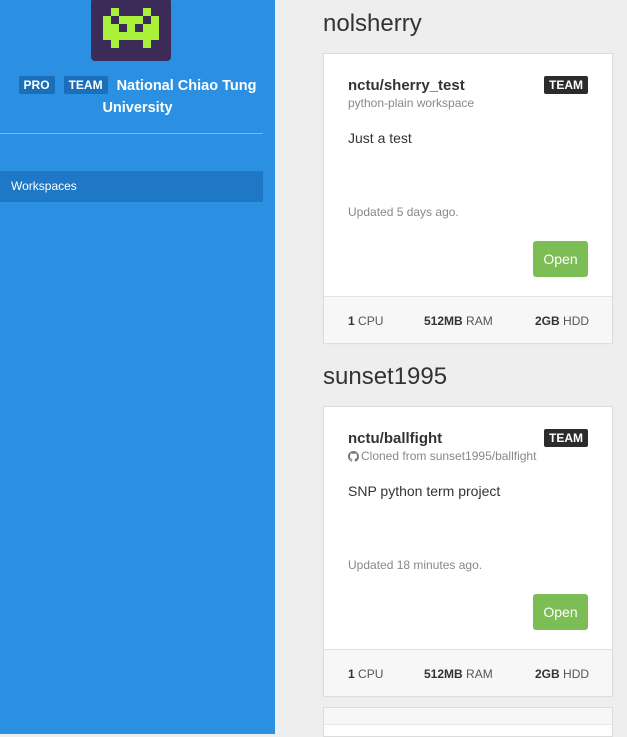 The width and height of the screenshot is (627, 737). I want to click on workspace-subtitle: python-plain workspace, so click(411, 103).